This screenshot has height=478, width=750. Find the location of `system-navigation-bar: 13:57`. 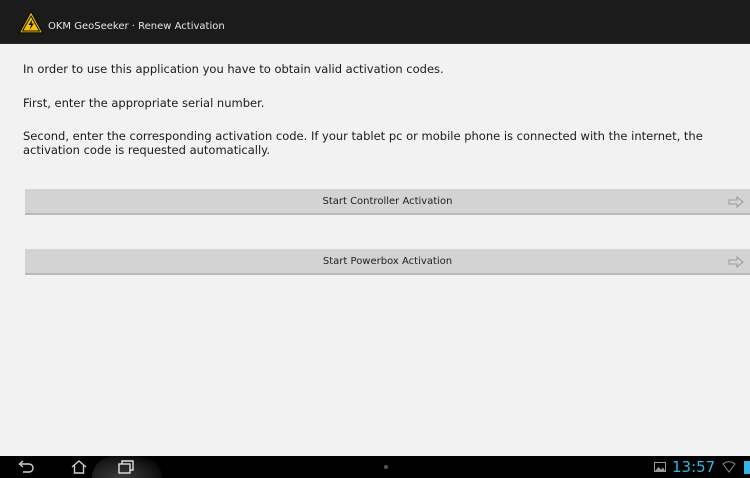

system-navigation-bar: 13:57 is located at coordinates (375, 467).